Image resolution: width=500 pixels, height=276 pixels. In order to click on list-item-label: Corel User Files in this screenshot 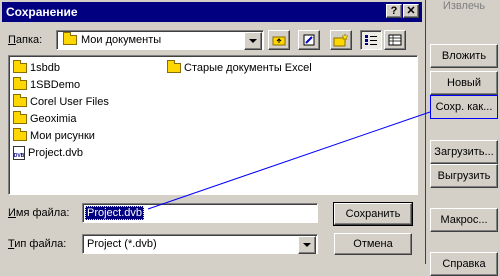, I will do `click(69, 102)`.